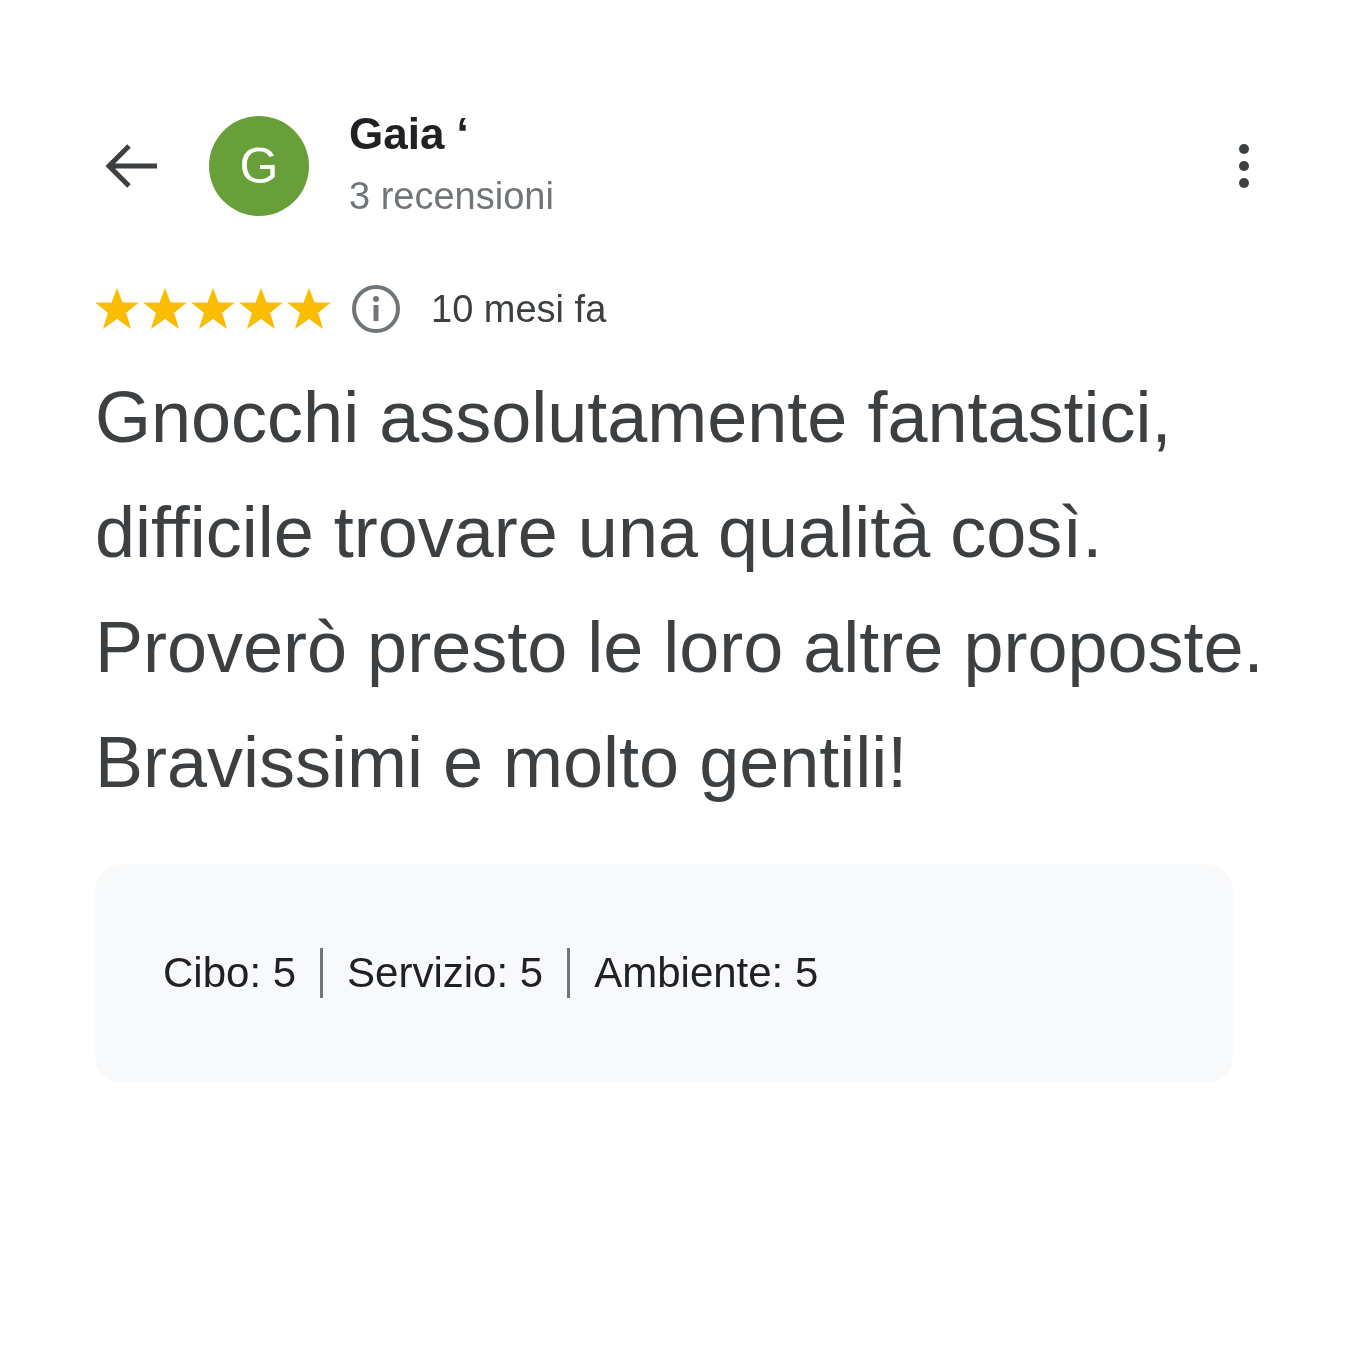  What do you see at coordinates (409, 134) in the screenshot?
I see `reviewer-name: Gaia ‘` at bounding box center [409, 134].